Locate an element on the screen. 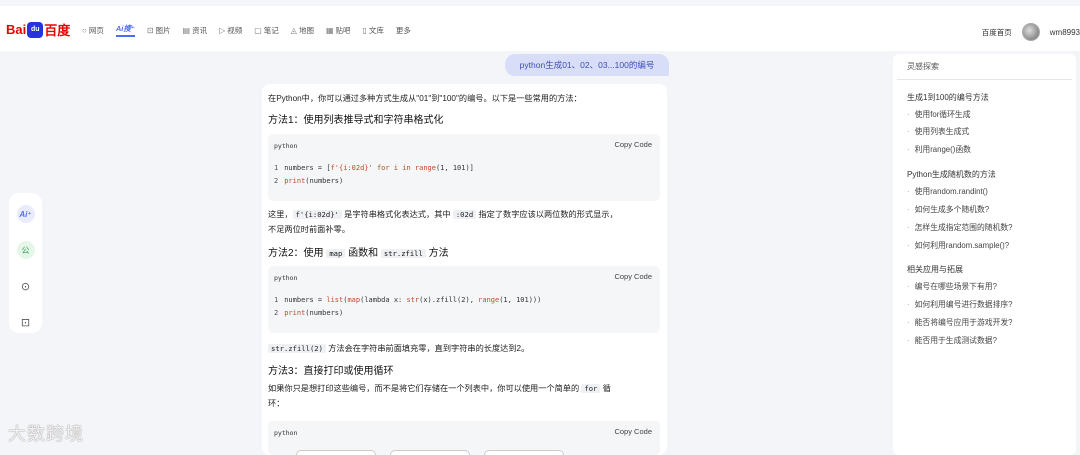  suggestion-item: 如何生成多个随机数? is located at coordinates (948, 209).